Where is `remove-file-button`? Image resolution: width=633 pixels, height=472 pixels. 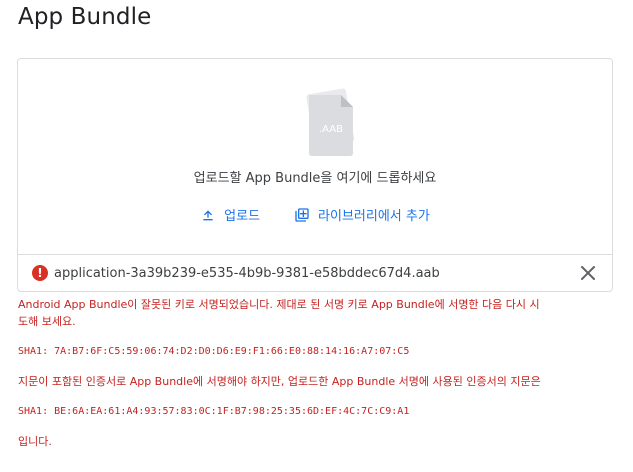
remove-file-button is located at coordinates (588, 273).